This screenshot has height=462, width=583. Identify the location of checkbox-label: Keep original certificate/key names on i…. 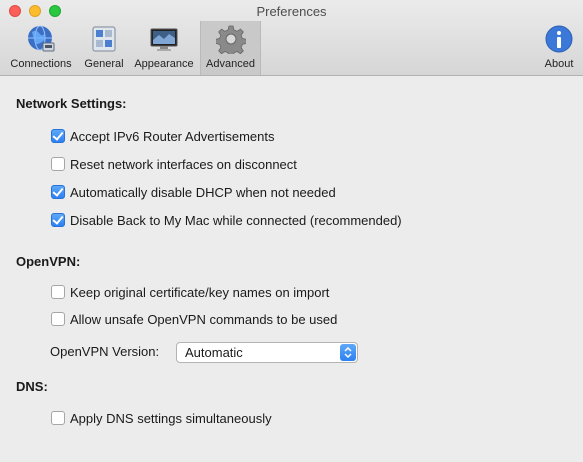
(200, 292).